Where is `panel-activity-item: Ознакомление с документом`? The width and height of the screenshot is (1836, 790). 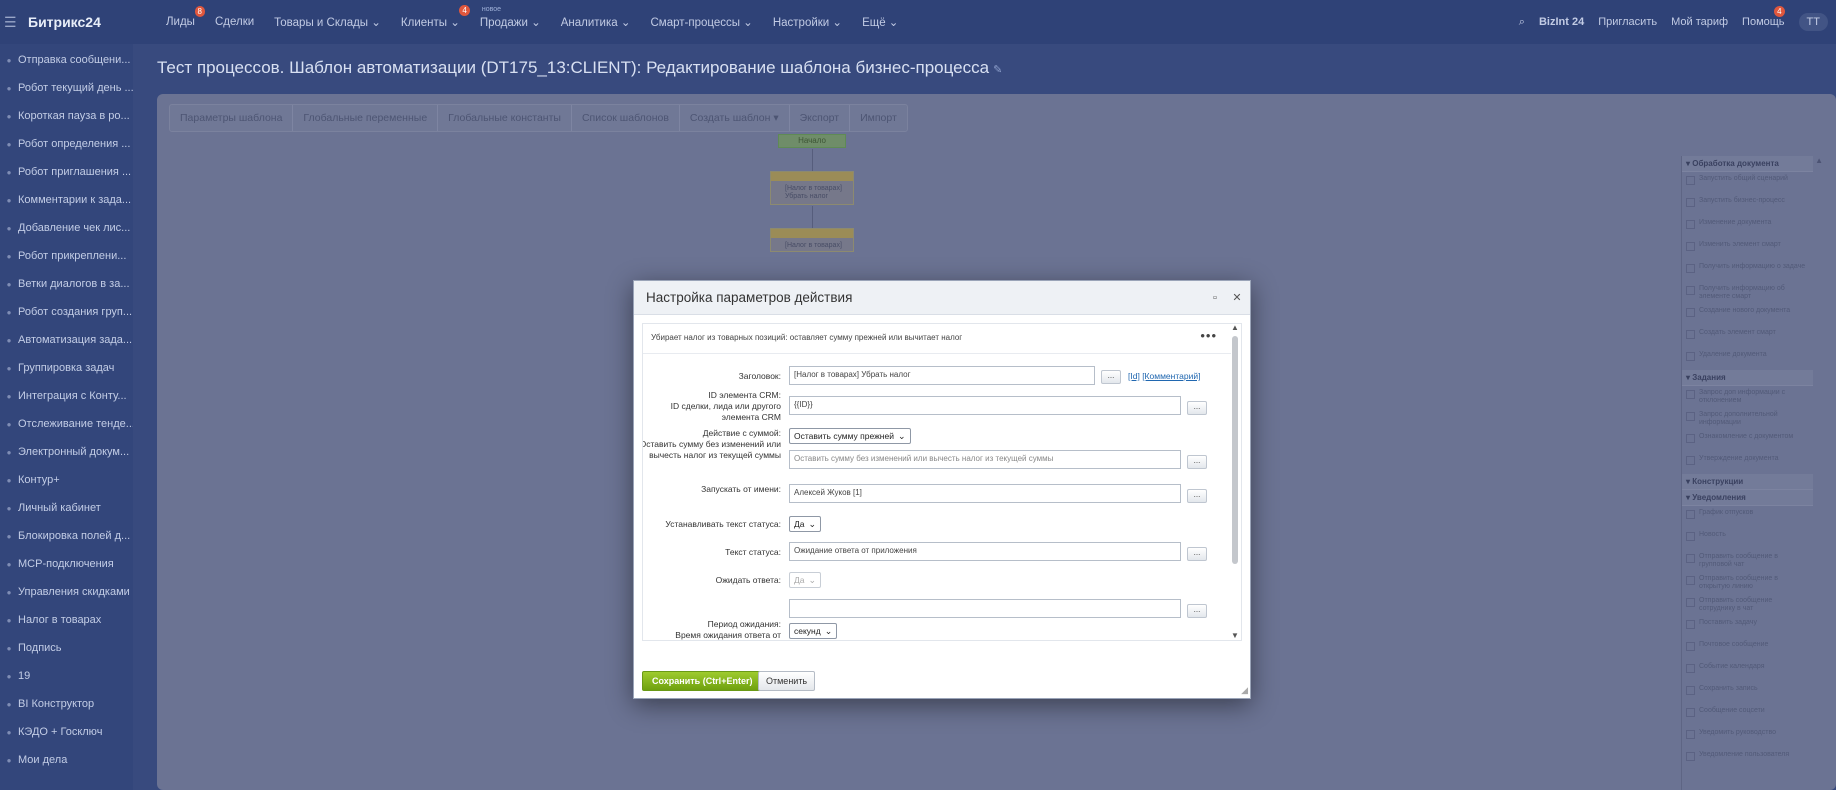 panel-activity-item: Ознакомление с документом is located at coordinates (1747, 441).